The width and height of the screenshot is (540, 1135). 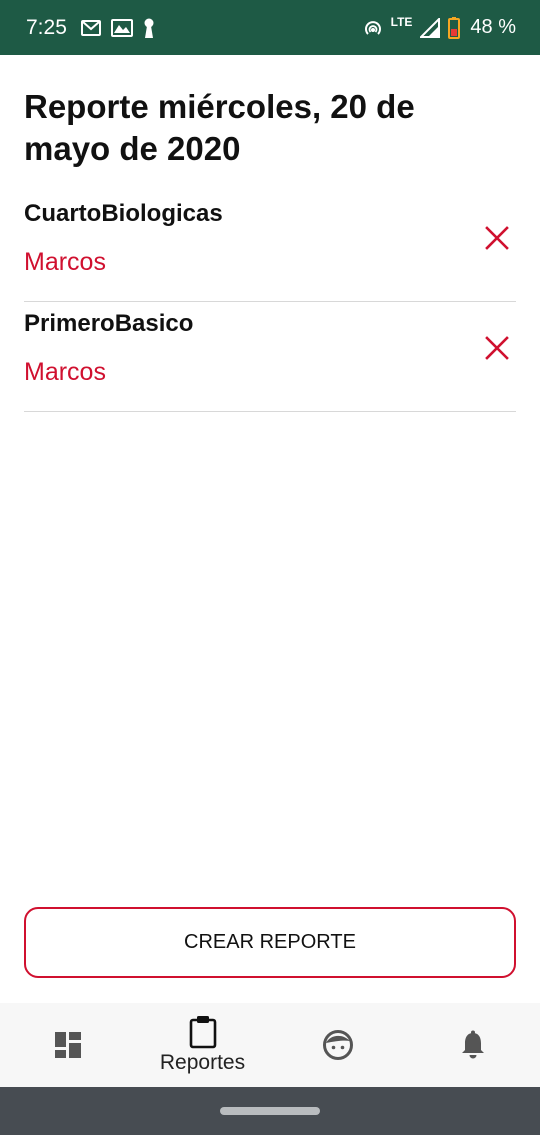 I want to click on bell-icon, so click(x=472, y=1044).